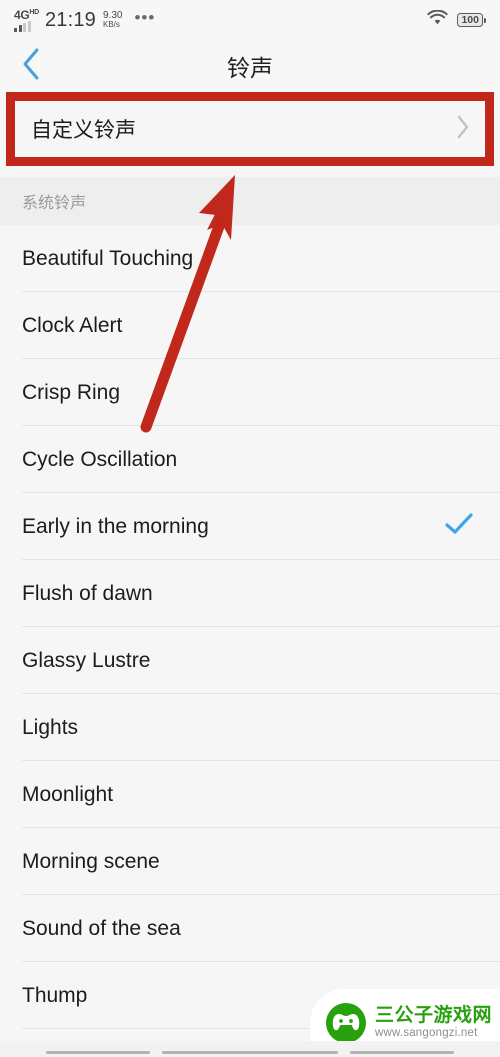  I want to click on ringtone-name: Beautiful Touching, so click(108, 258).